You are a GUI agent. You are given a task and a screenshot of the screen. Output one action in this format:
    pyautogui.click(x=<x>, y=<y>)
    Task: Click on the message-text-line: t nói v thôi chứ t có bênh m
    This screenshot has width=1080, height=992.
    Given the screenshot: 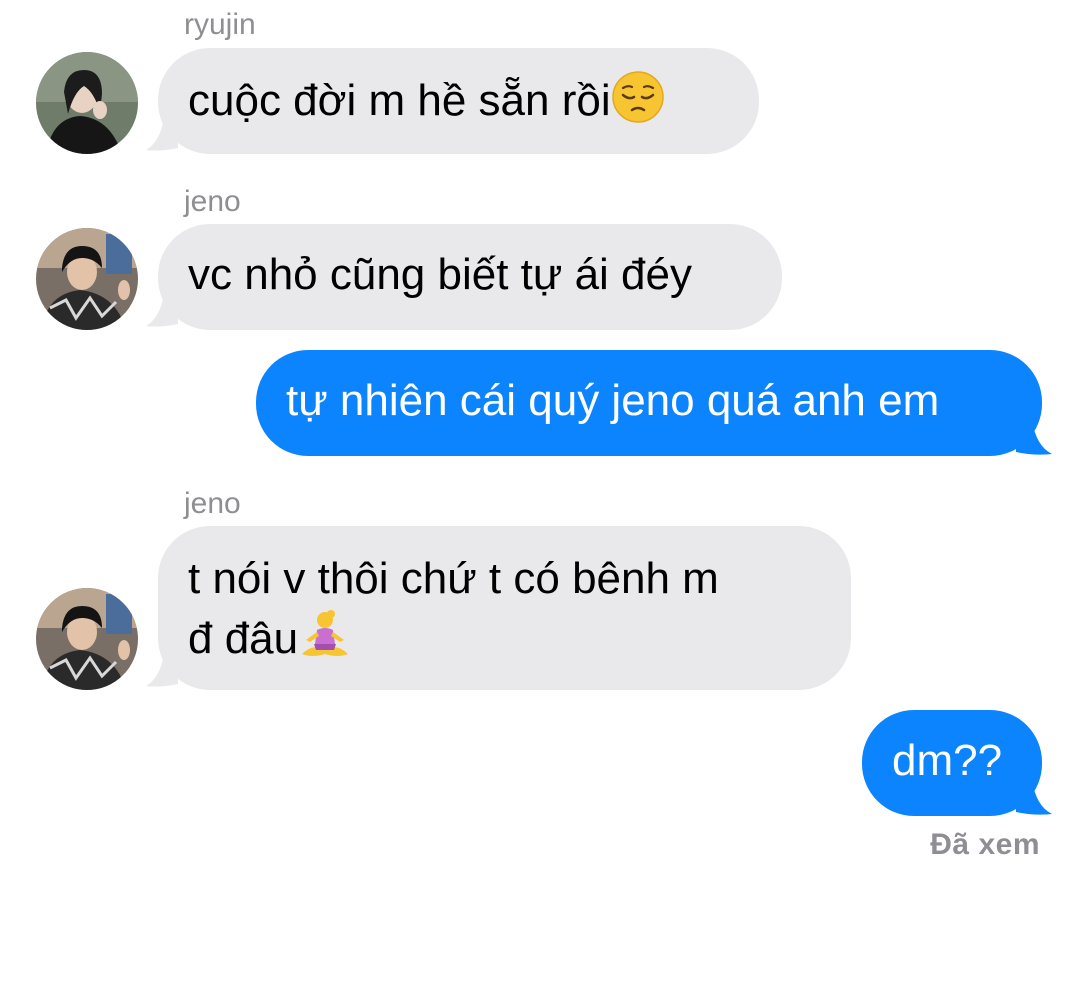 What is the action you would take?
    pyautogui.click(x=453, y=578)
    